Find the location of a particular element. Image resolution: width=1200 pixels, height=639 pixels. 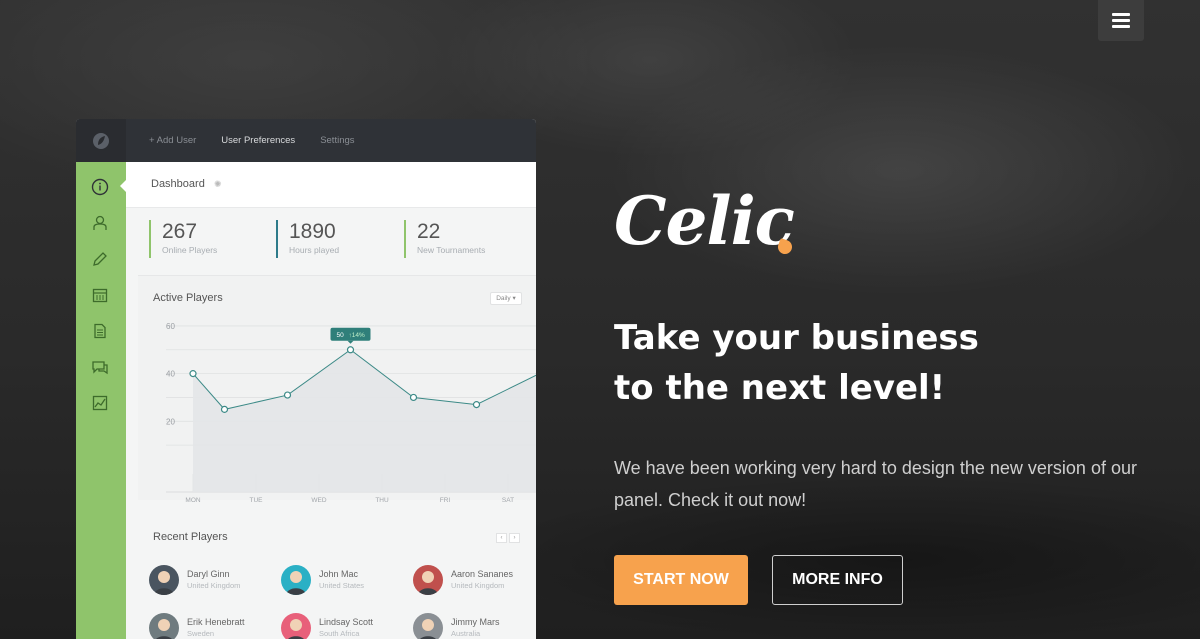

player-country: South Africa is located at coordinates (339, 633).